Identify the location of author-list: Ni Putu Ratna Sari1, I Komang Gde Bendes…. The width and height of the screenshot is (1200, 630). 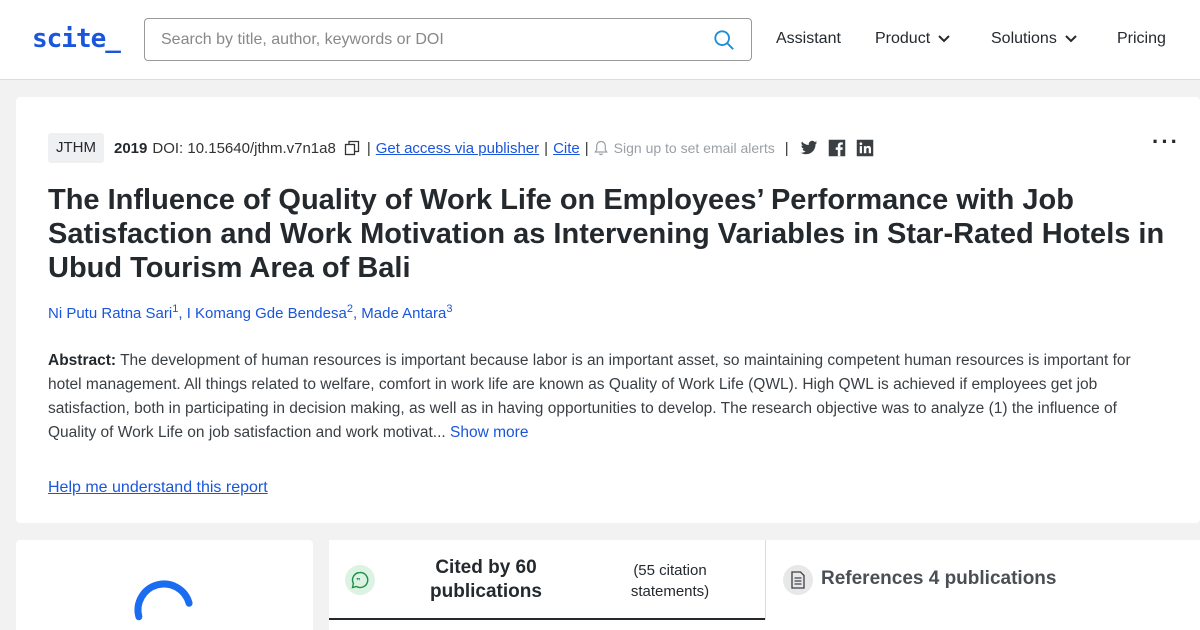
(250, 312).